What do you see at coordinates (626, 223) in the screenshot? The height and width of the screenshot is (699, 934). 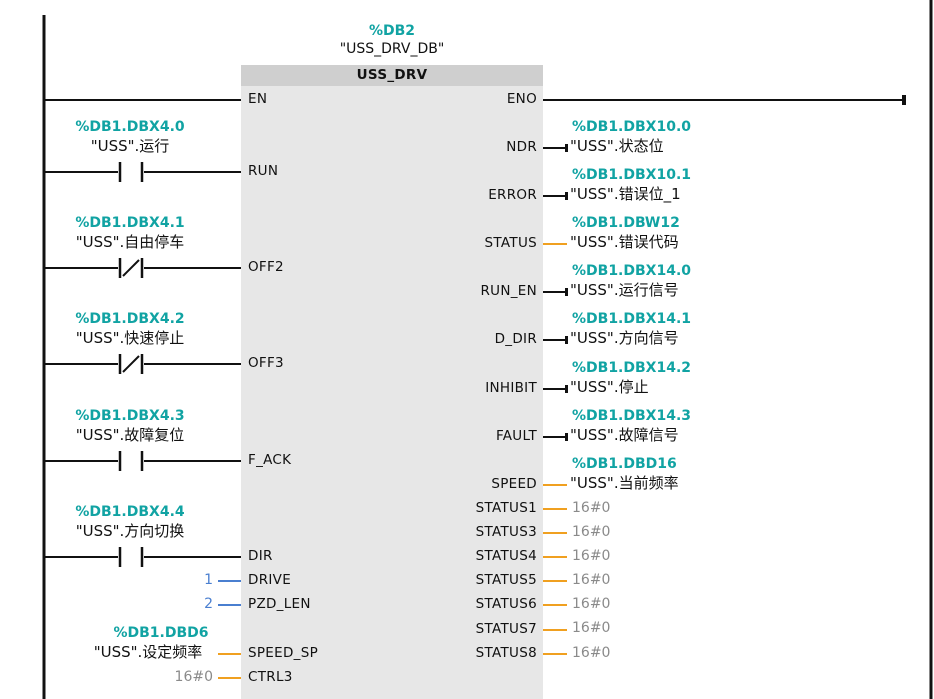 I see `status-address: %DB1.DBW12` at bounding box center [626, 223].